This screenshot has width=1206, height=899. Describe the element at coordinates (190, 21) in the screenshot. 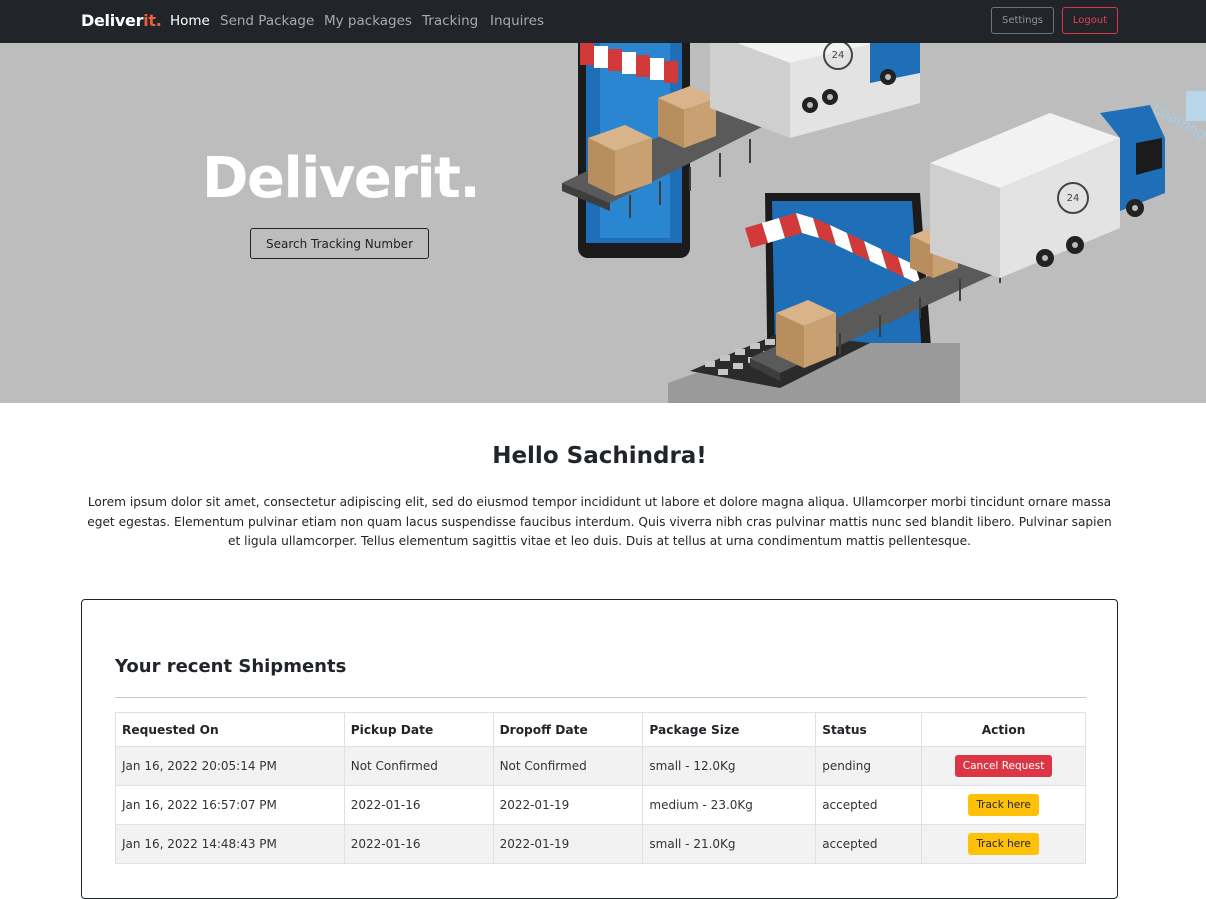

I see `nav-home: Home` at that location.